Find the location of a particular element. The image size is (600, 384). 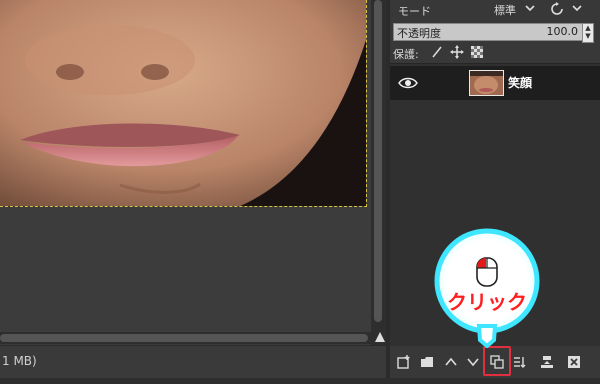

eye-icon is located at coordinates (408, 84).